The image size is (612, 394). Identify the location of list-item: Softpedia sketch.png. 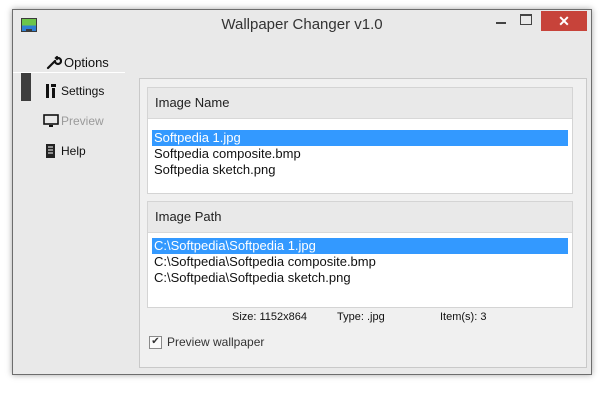
(360, 170).